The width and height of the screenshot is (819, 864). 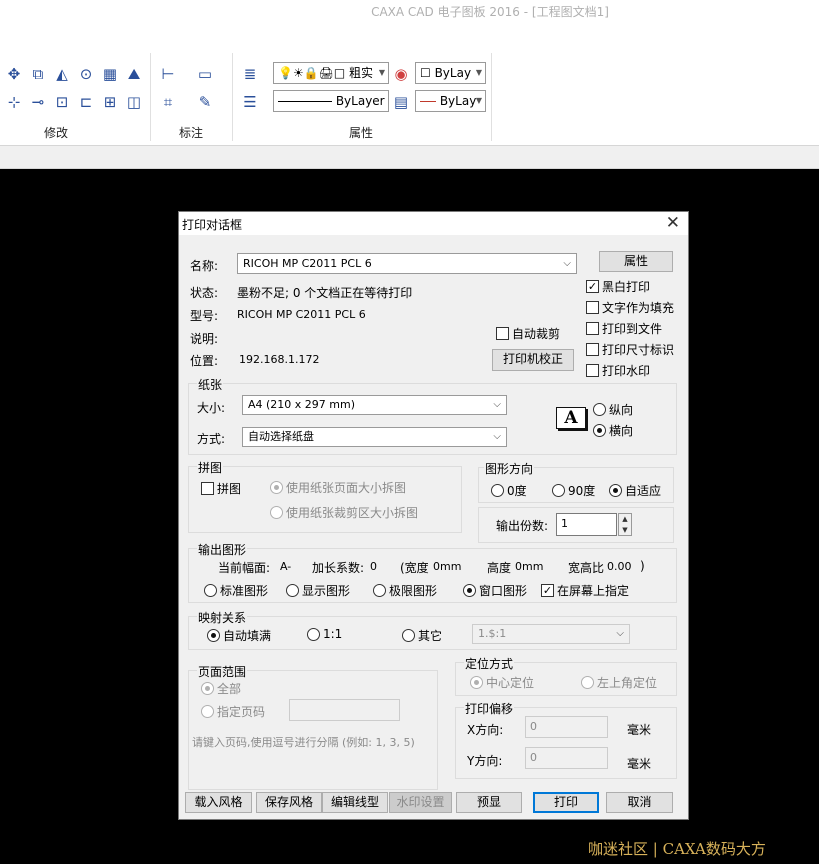 I want to click on edit-linetype-button: 编辑线型, so click(x=355, y=802).